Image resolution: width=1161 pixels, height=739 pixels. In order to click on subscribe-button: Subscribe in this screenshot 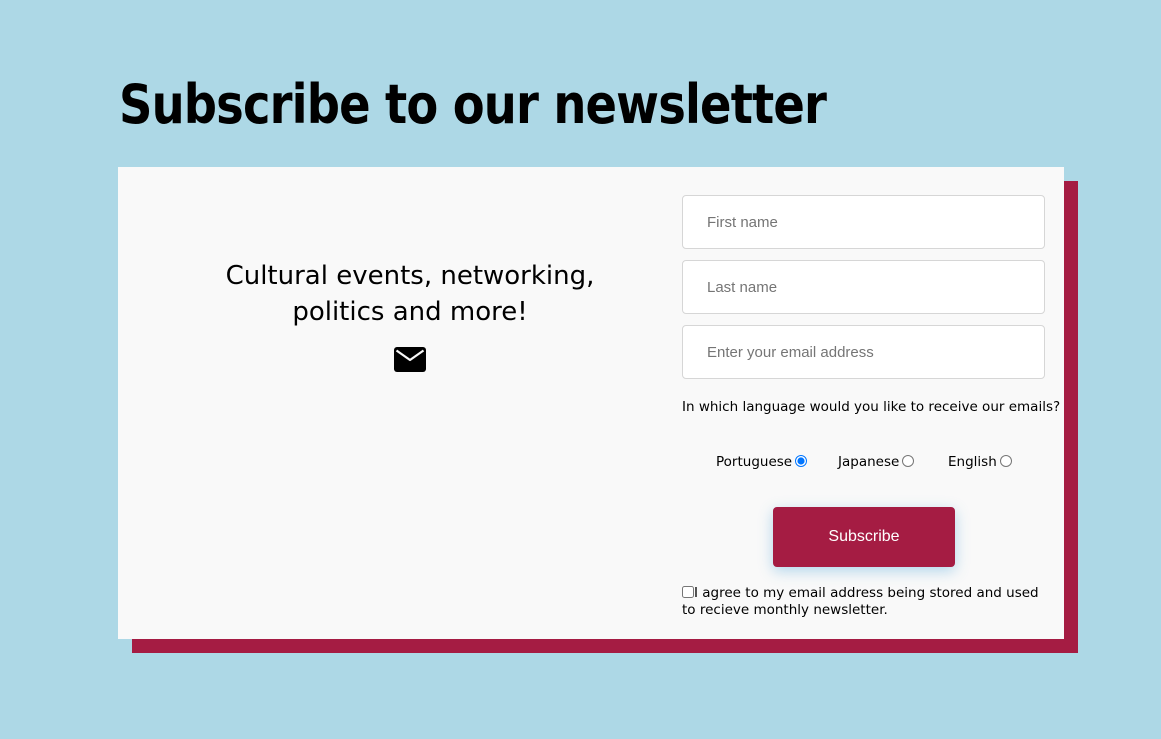, I will do `click(864, 537)`.